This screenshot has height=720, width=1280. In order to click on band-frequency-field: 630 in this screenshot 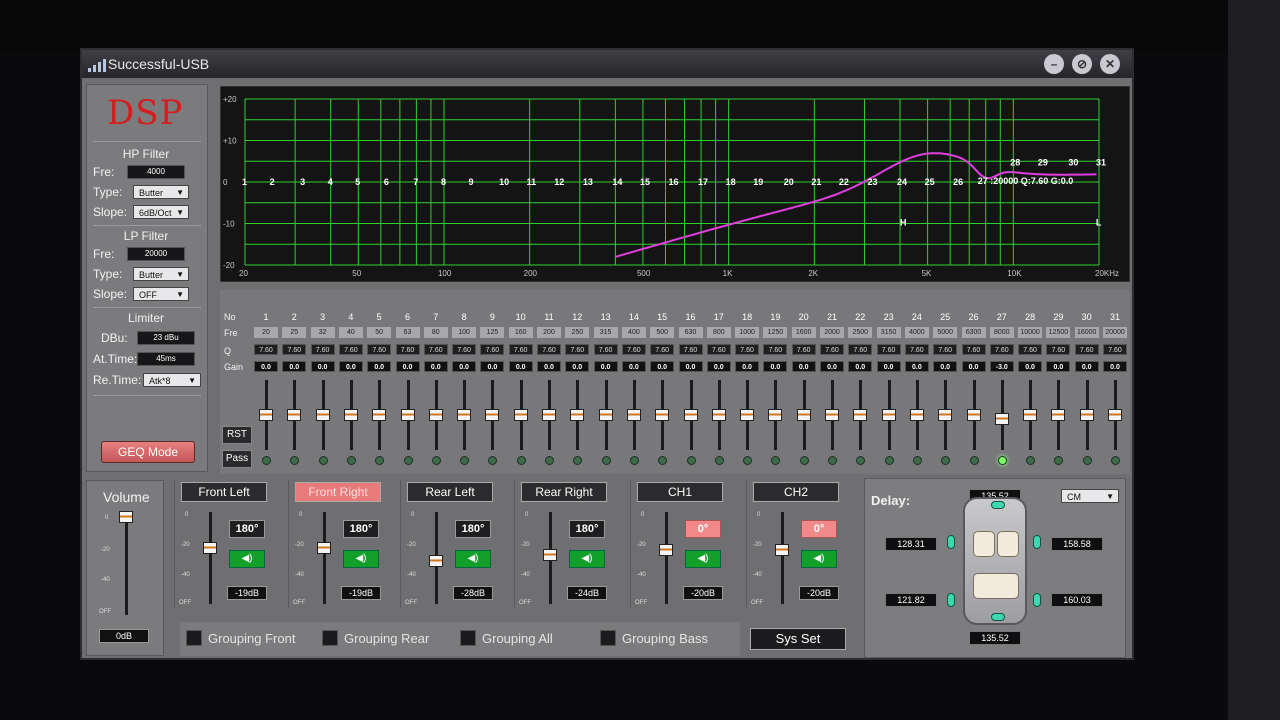, I will do `click(690, 332)`.